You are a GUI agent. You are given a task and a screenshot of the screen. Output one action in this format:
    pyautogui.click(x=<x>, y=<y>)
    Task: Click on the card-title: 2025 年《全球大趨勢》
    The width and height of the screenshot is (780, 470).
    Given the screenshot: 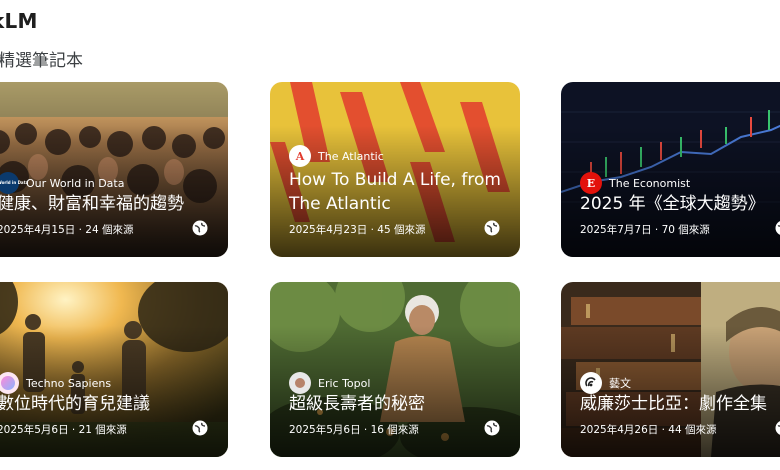 What is the action you would take?
    pyautogui.click(x=672, y=204)
    